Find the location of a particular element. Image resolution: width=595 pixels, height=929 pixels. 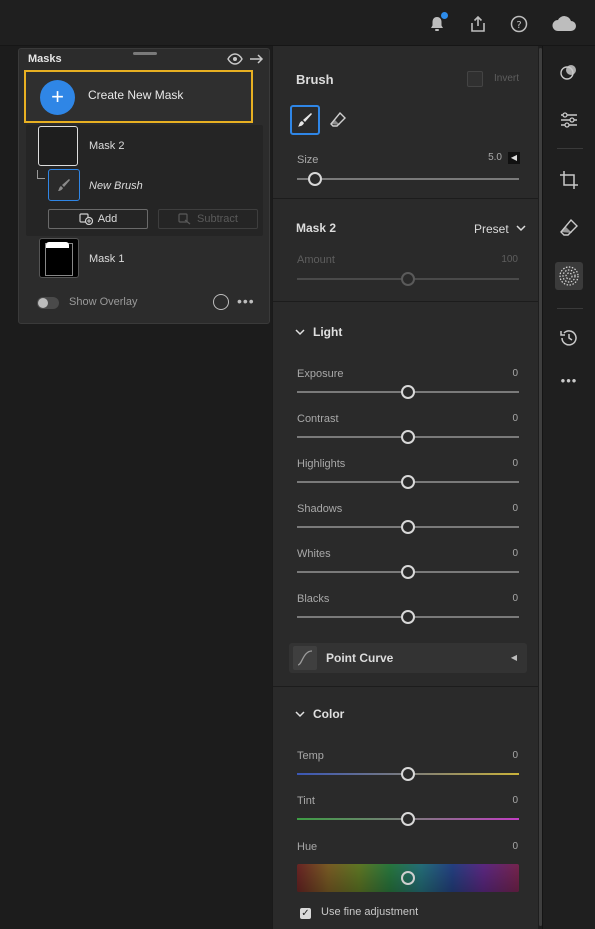

fine-adjustment-checkbox: ✓ is located at coordinates (305, 913).